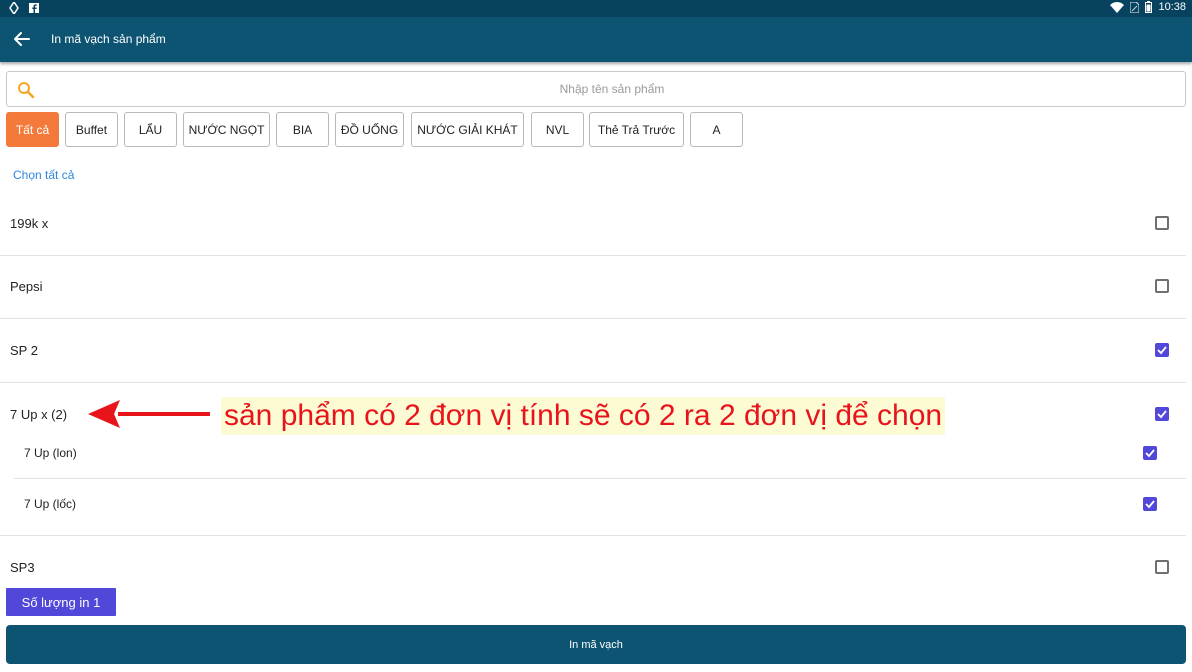 This screenshot has height=672, width=1192. I want to click on chip-all: Tất cả, so click(32, 129).